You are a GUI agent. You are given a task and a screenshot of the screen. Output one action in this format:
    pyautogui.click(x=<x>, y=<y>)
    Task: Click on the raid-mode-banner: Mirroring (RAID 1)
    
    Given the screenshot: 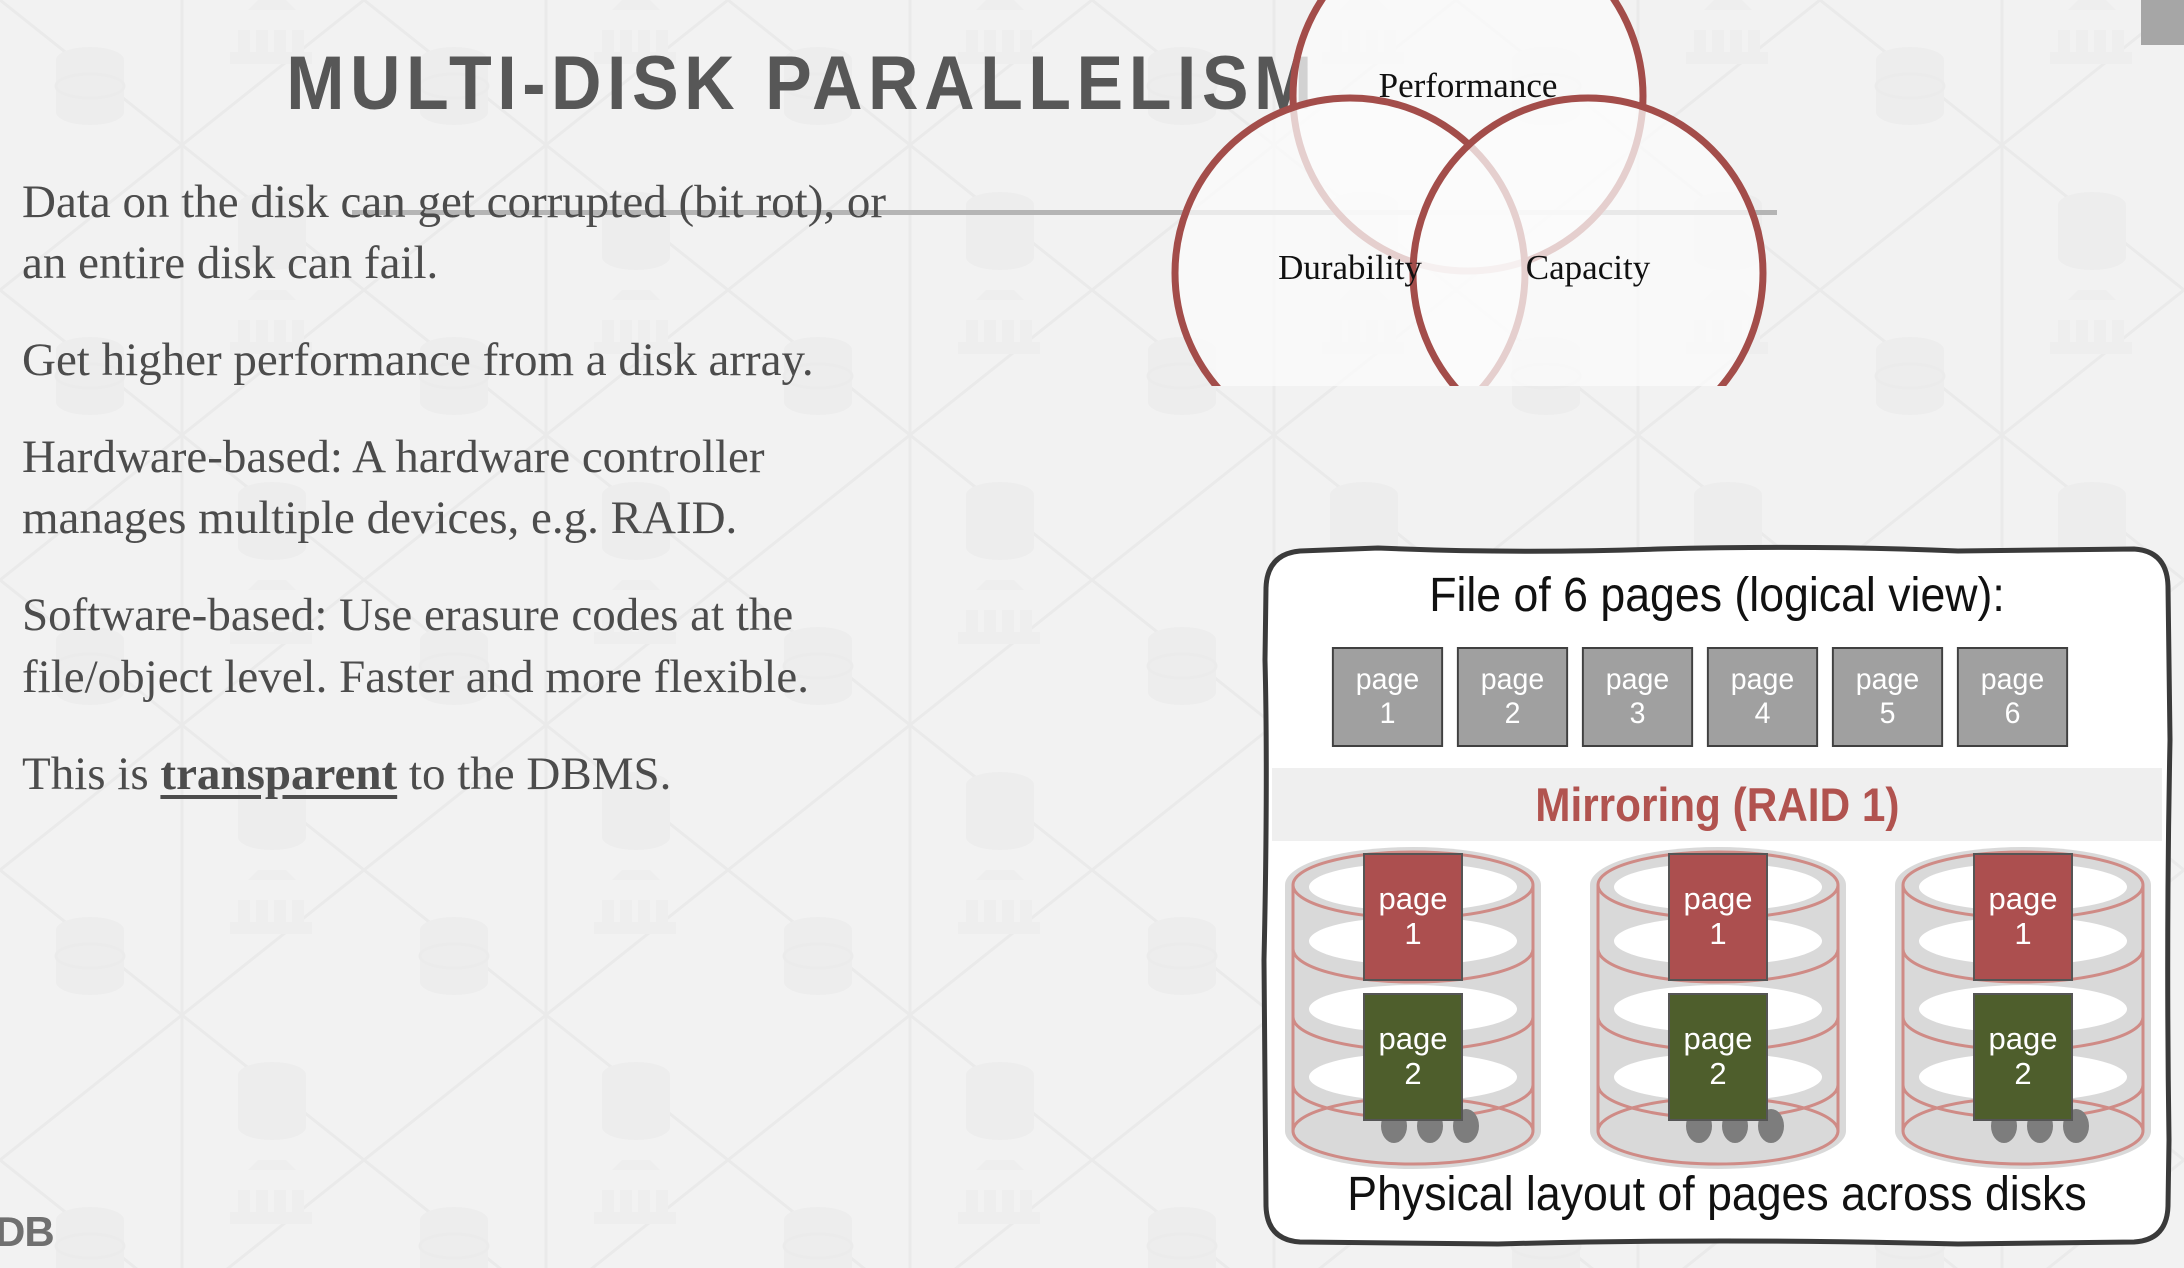 What is the action you would take?
    pyautogui.click(x=1717, y=804)
    